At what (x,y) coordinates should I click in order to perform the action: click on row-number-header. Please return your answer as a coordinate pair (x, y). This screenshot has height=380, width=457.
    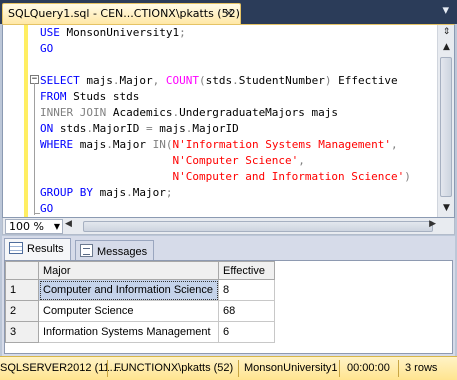
    Looking at the image, I should click on (22, 270).